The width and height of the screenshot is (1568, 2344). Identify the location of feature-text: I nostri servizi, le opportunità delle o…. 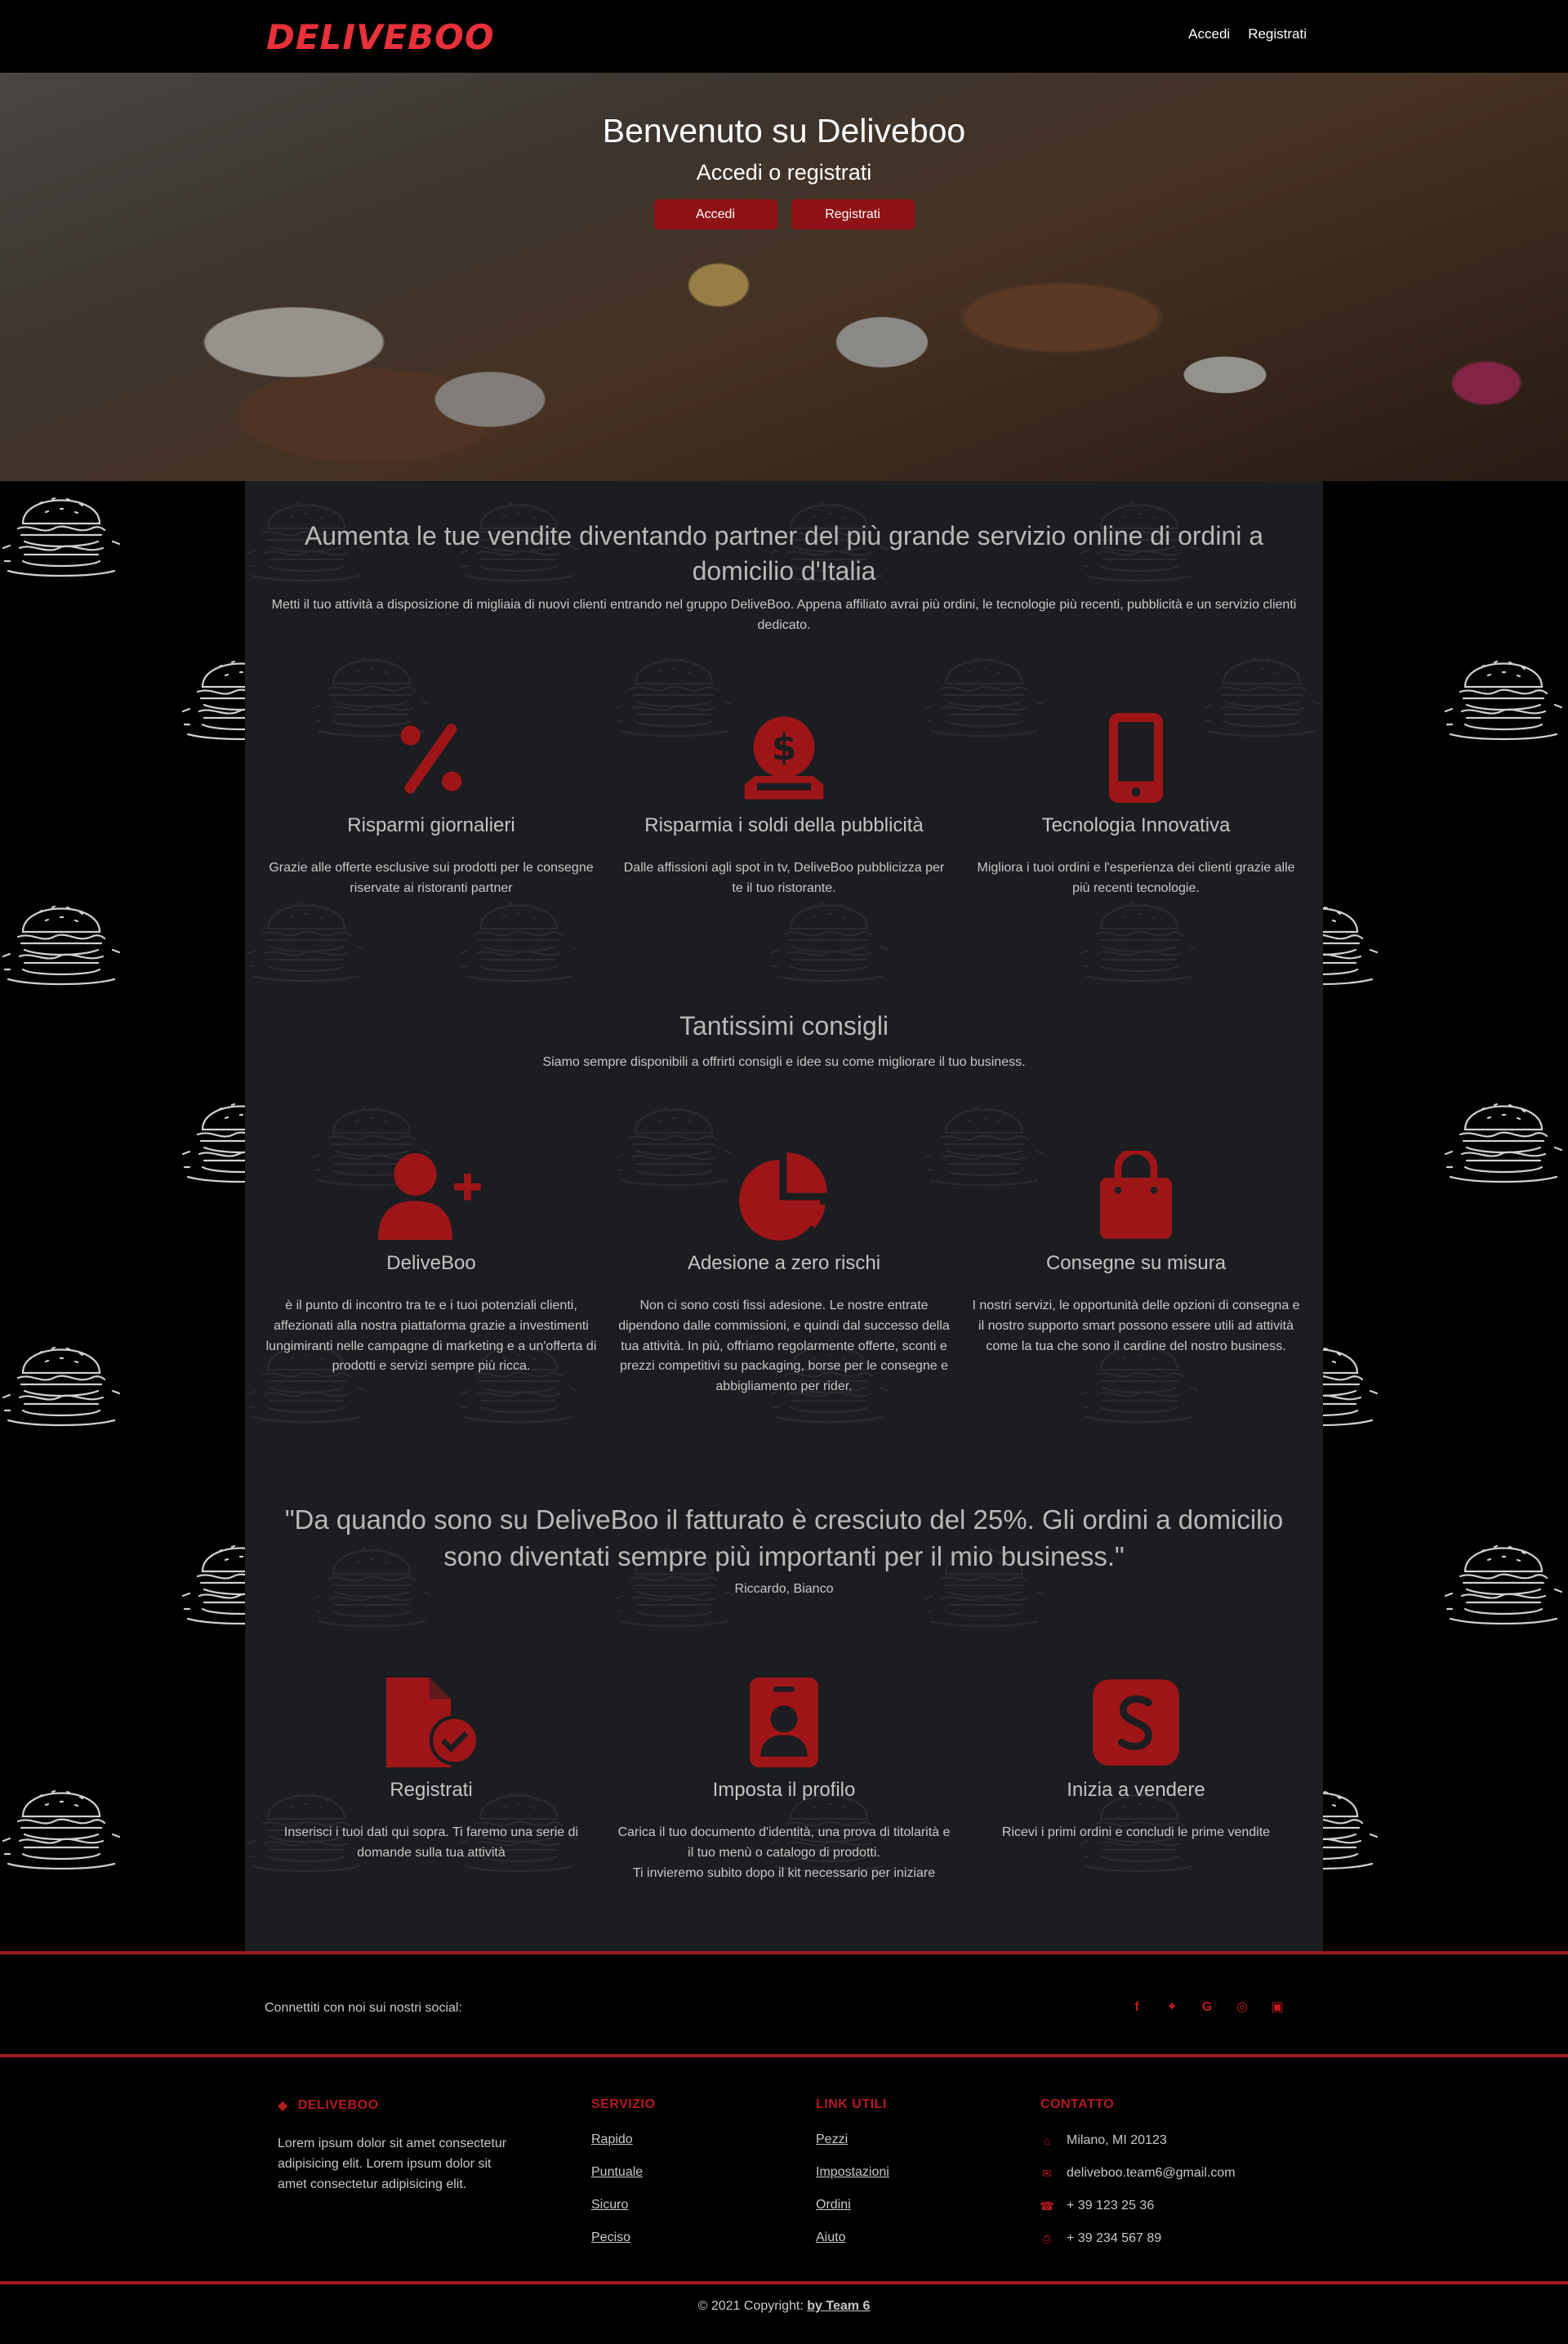
(1136, 1326).